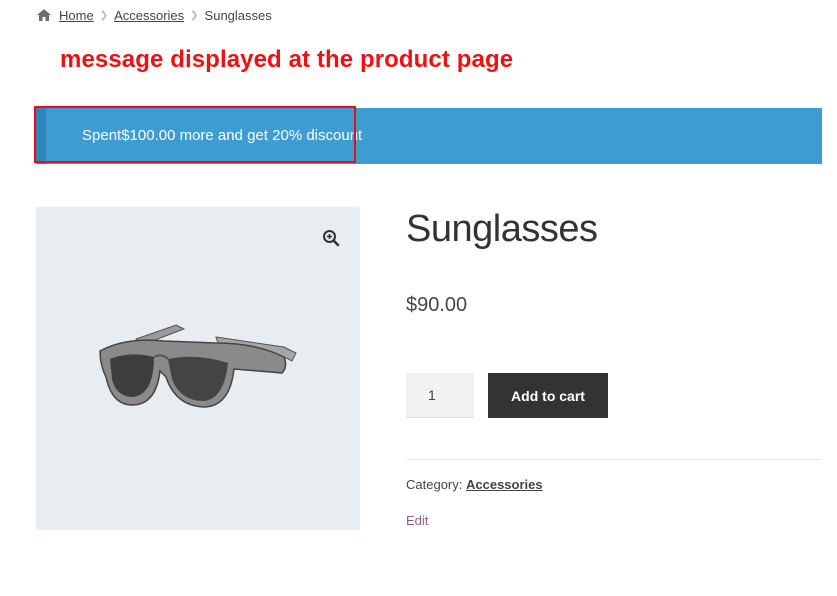 The height and width of the screenshot is (596, 837). I want to click on breadcrumb-current: Sunglasses, so click(238, 15).